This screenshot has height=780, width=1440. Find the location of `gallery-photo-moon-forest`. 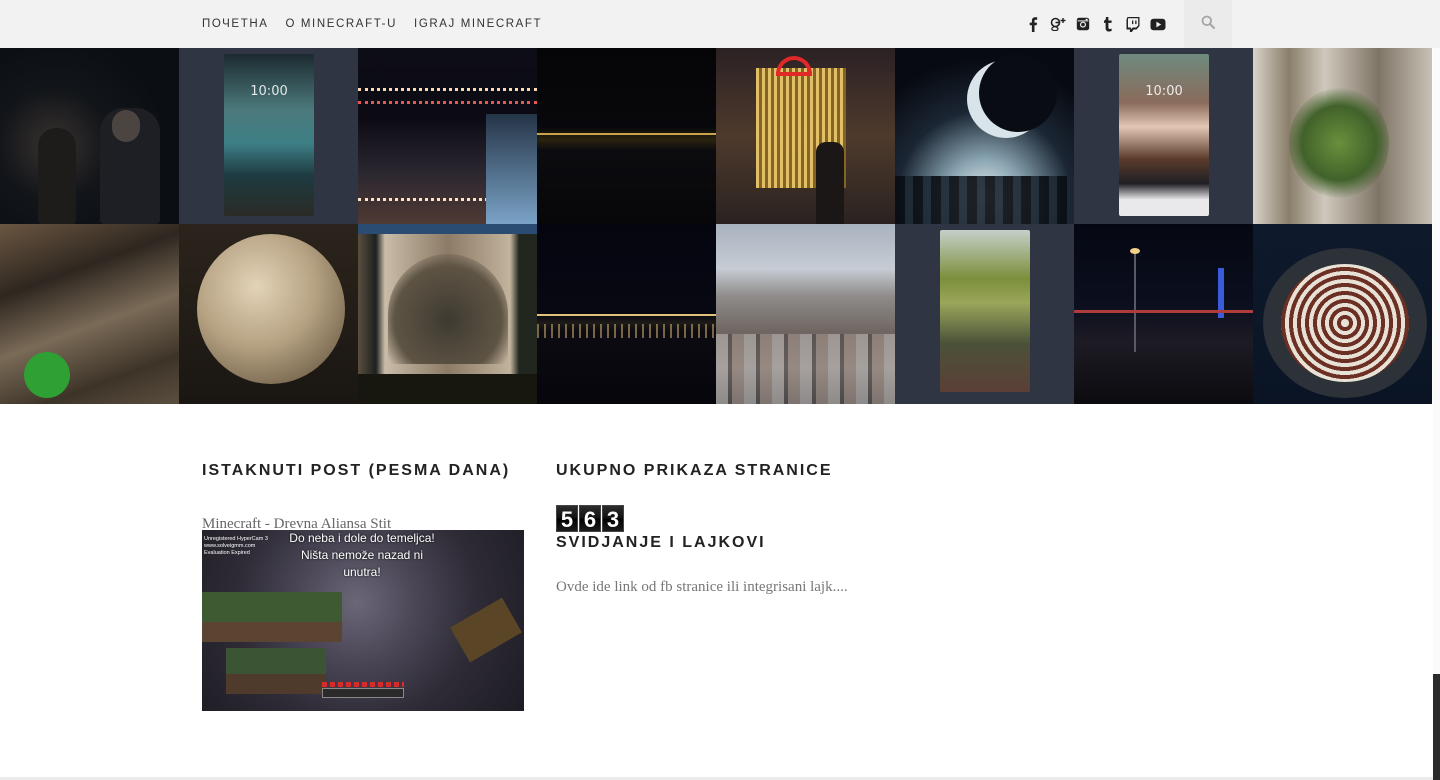

gallery-photo-moon-forest is located at coordinates (984, 136).